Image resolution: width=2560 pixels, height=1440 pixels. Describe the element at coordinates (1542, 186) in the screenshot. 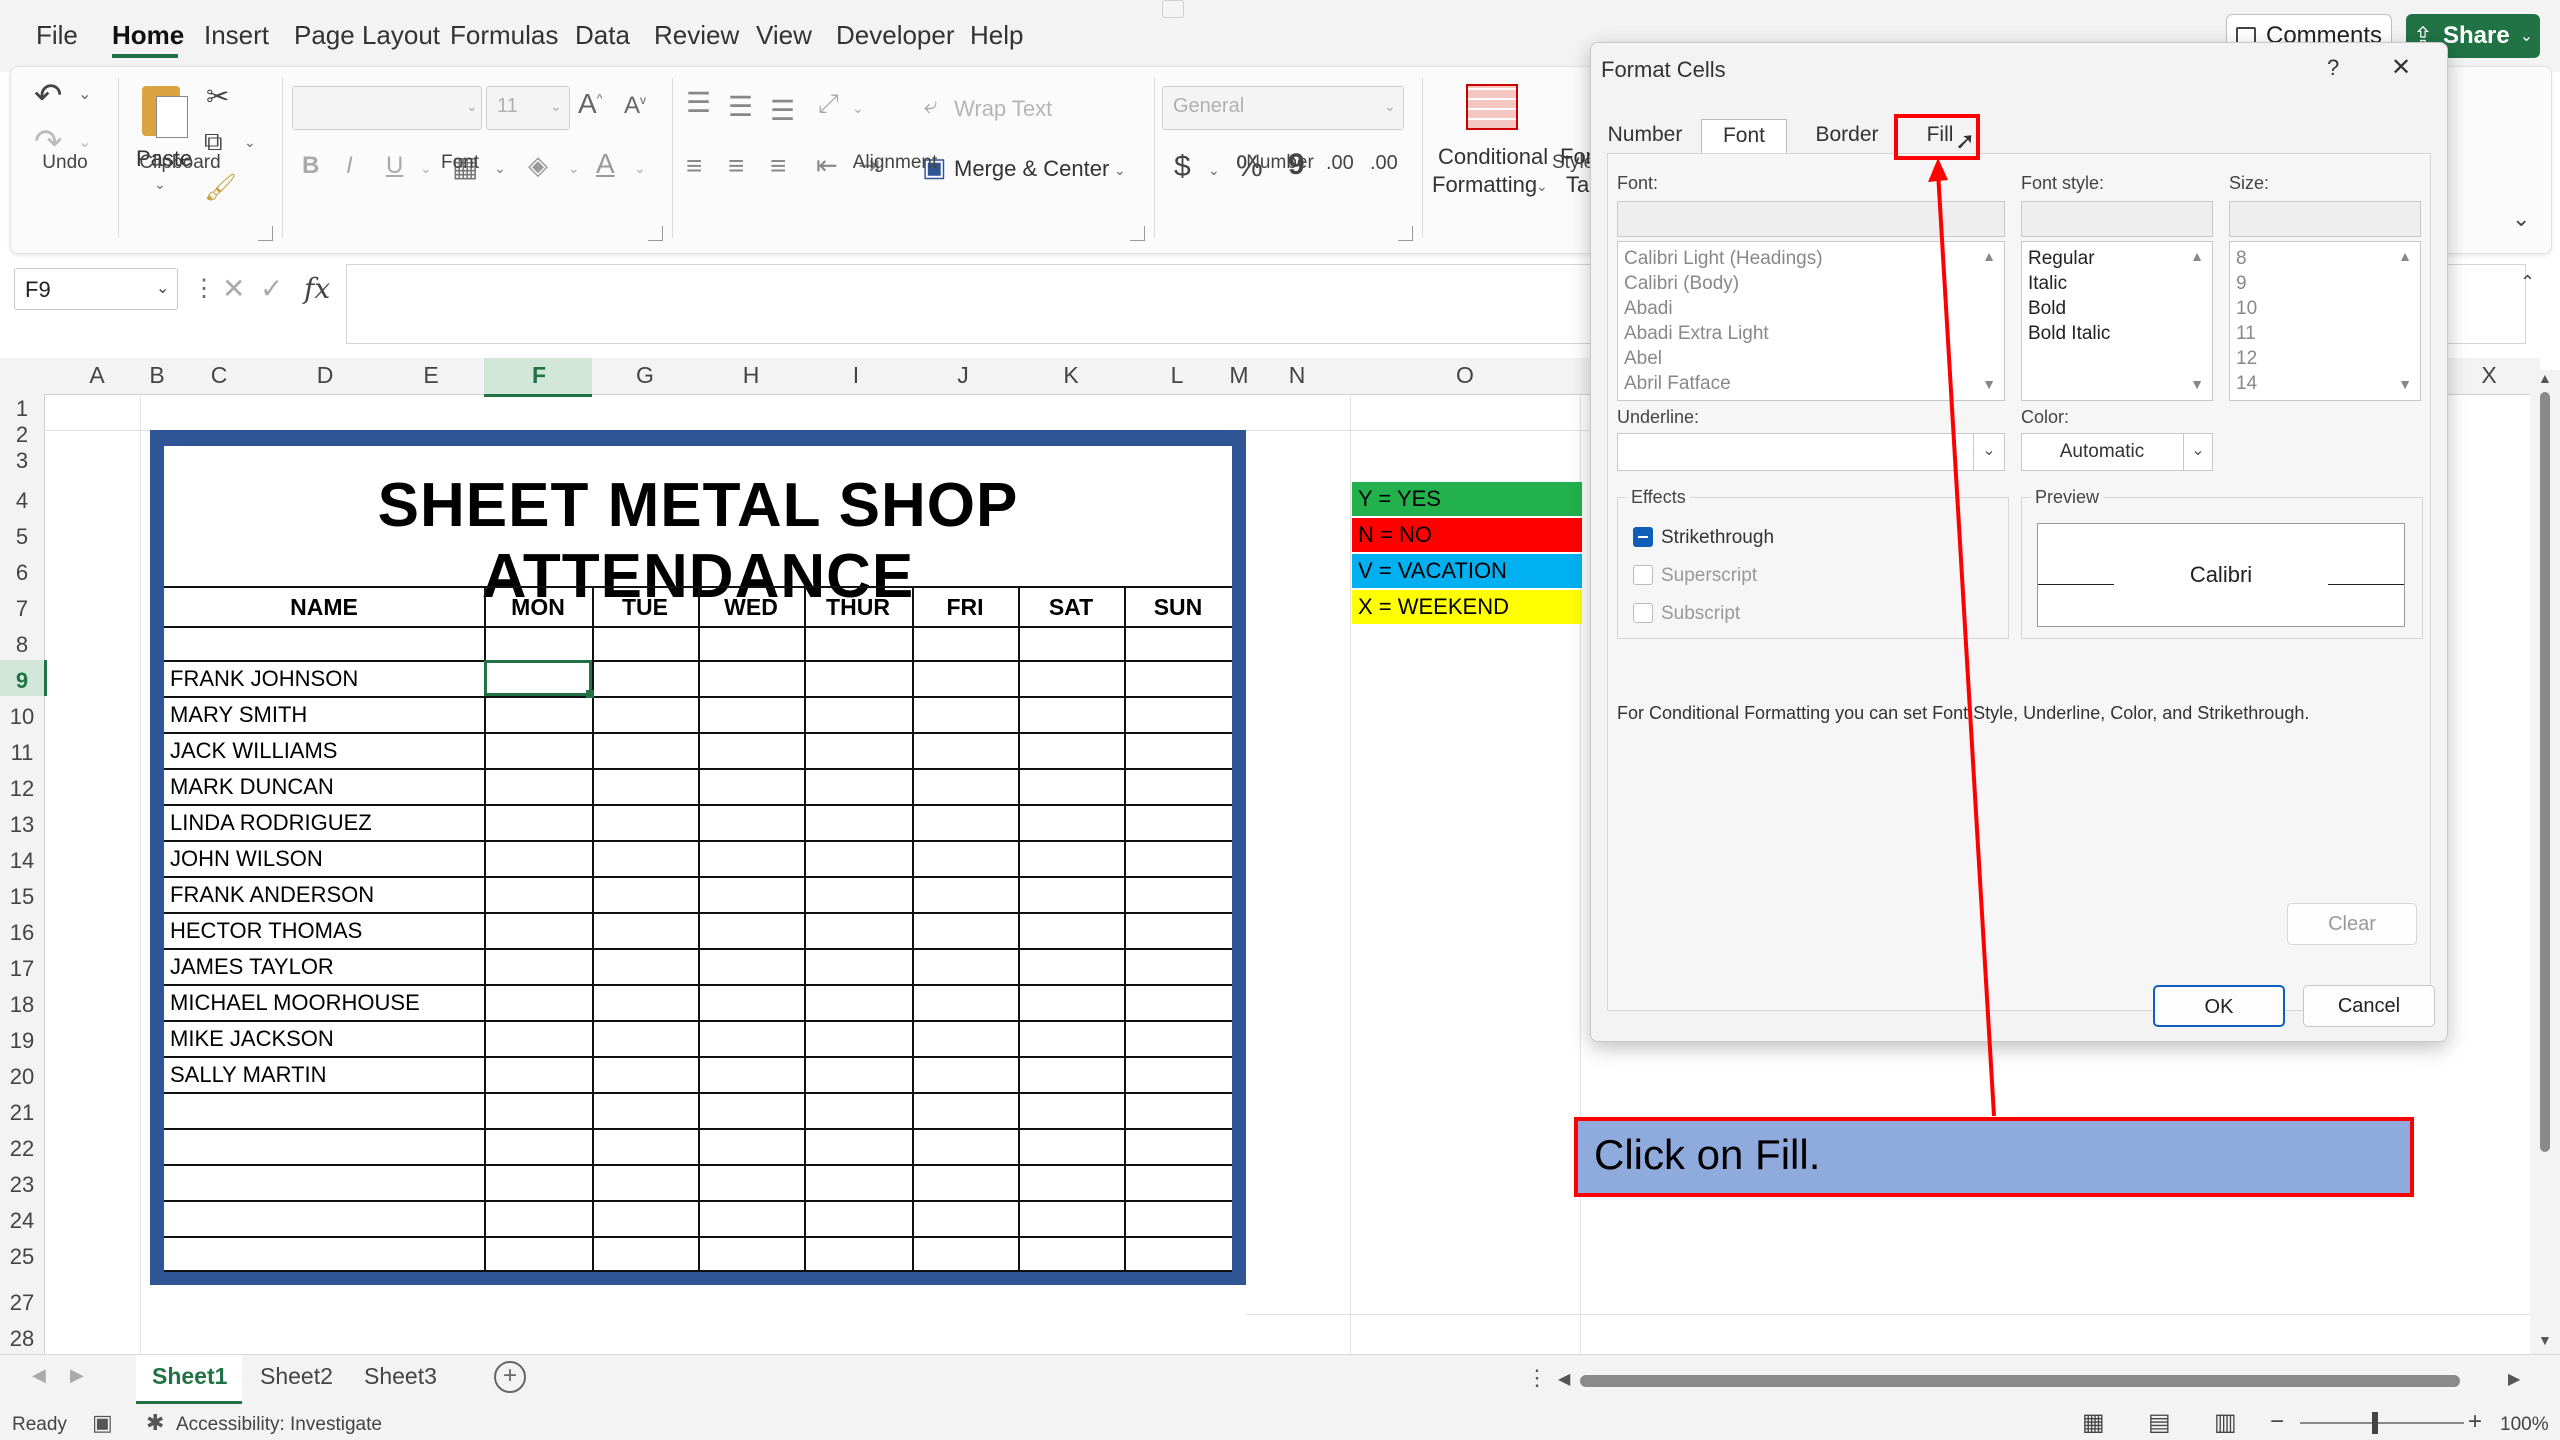

I see `conditional-formatting-dropdown-icon: ⌄` at that location.